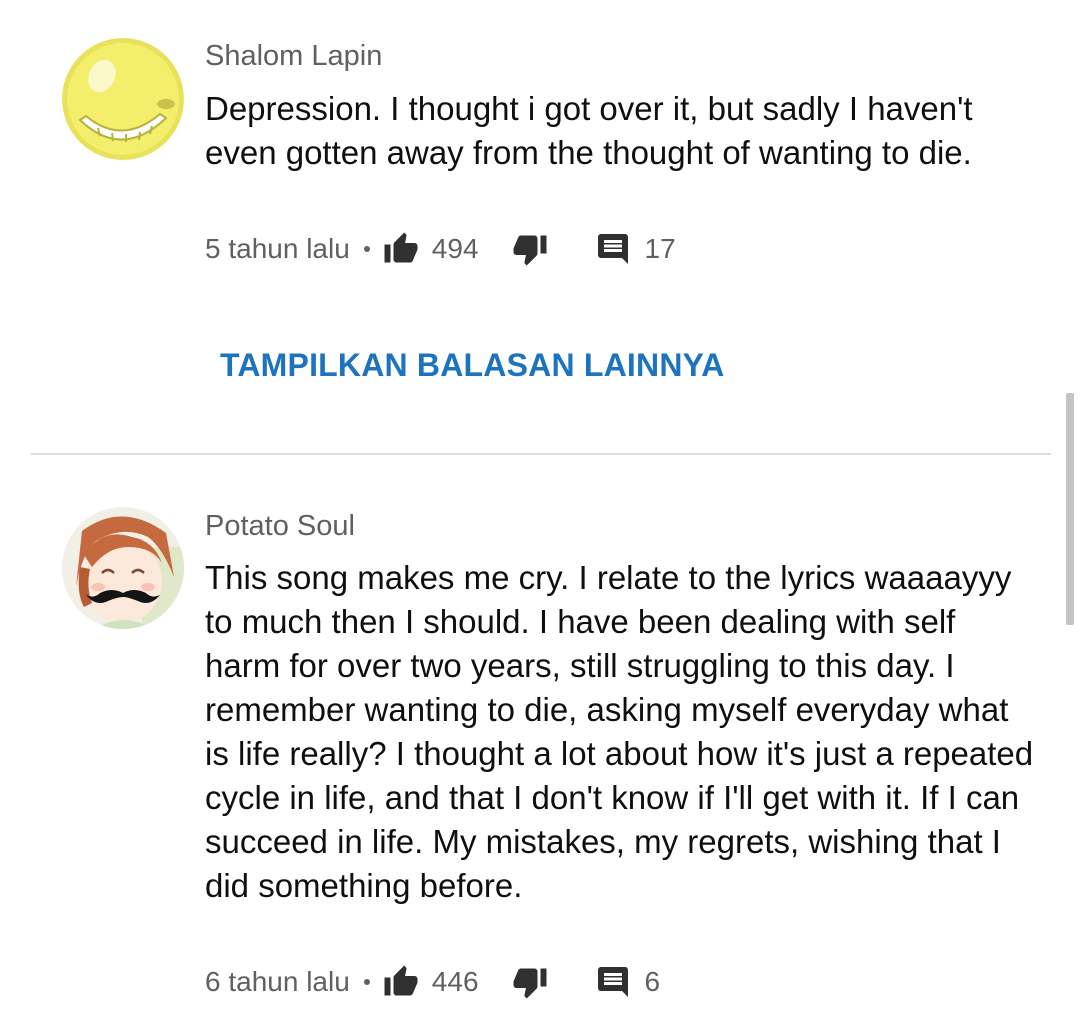 The height and width of the screenshot is (1021, 1080). What do you see at coordinates (541, 454) in the screenshot?
I see `divider` at bounding box center [541, 454].